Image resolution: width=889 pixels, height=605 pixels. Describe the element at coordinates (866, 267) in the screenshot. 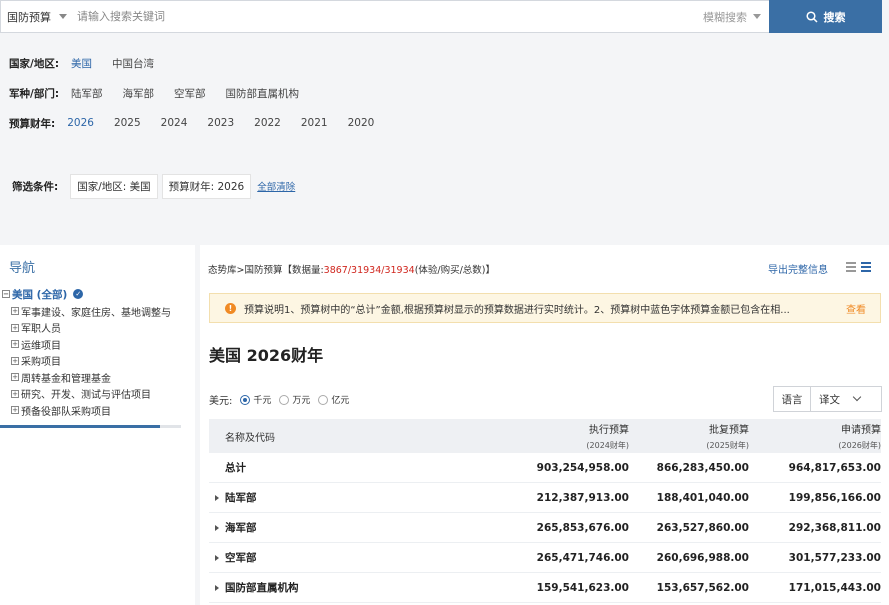

I see `detail-view-icon` at that location.